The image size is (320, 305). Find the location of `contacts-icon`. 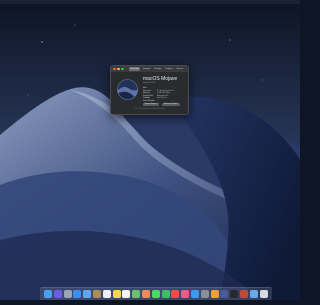

contacts-icon is located at coordinates (97, 294).